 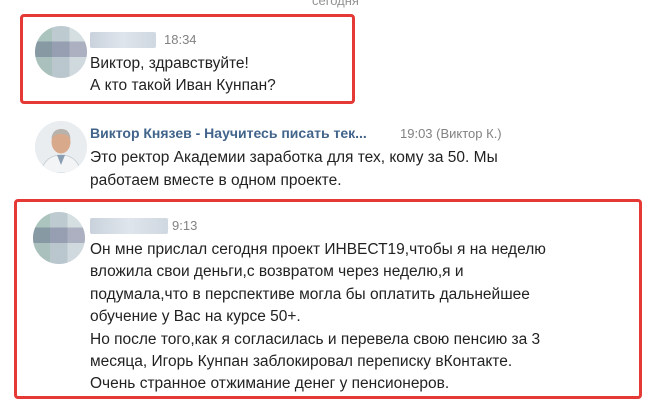 I want to click on person-photo-icon, so click(x=61, y=147).